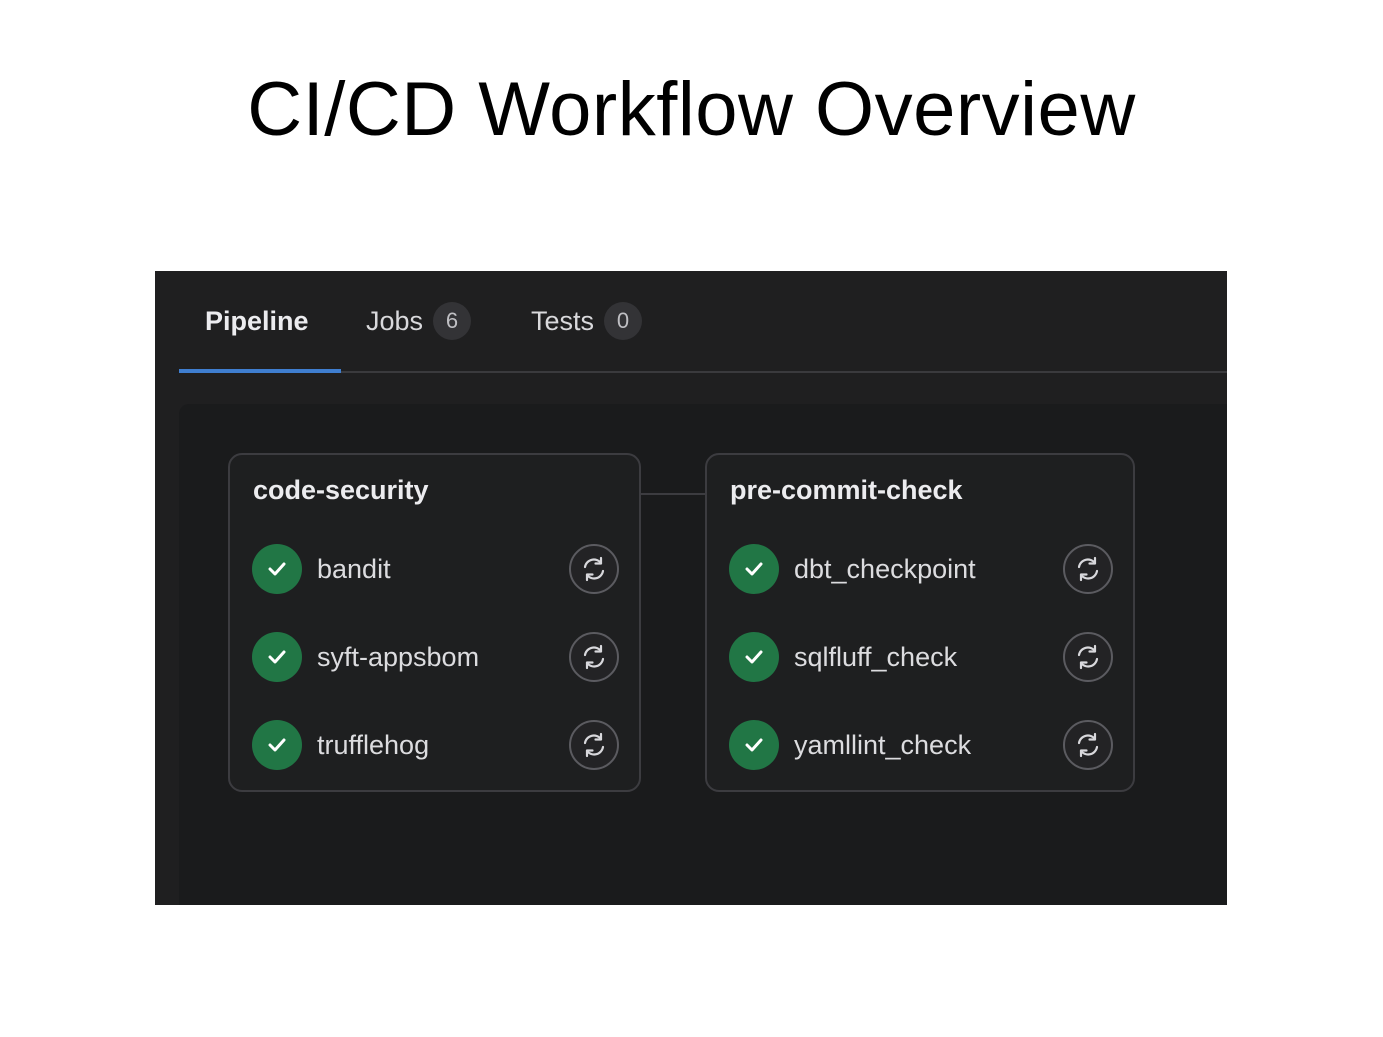  I want to click on job-bandit: bandit, so click(435, 569).